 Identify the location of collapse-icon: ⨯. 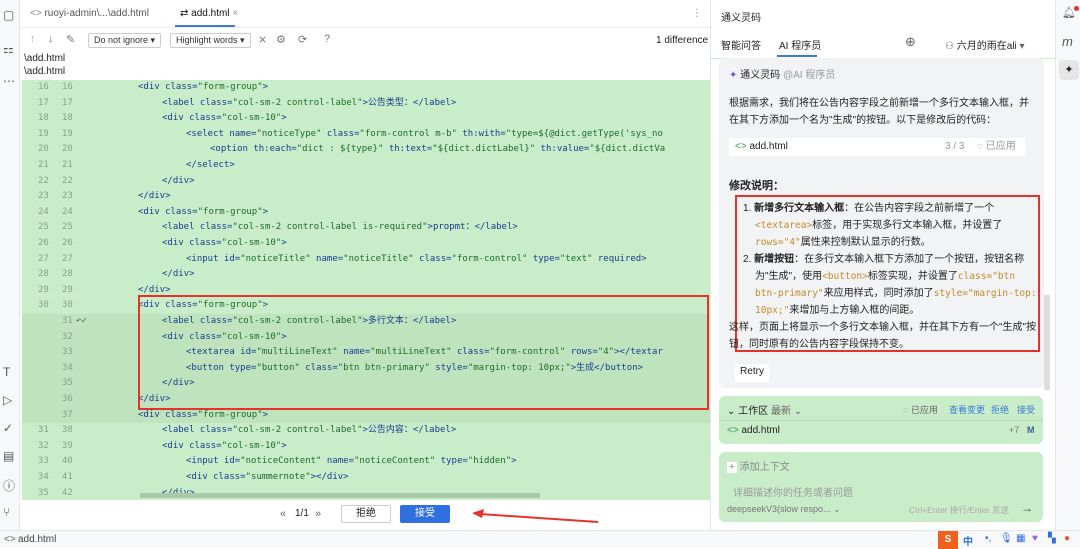
(262, 39).